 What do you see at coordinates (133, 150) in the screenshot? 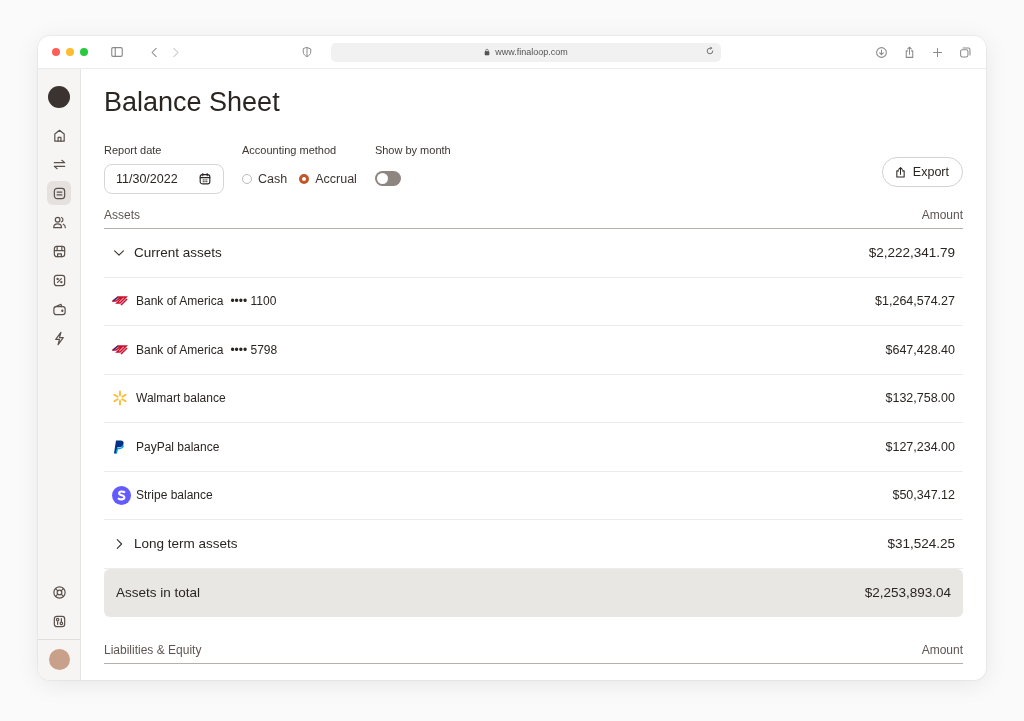
I see `field-label: Report date` at bounding box center [133, 150].